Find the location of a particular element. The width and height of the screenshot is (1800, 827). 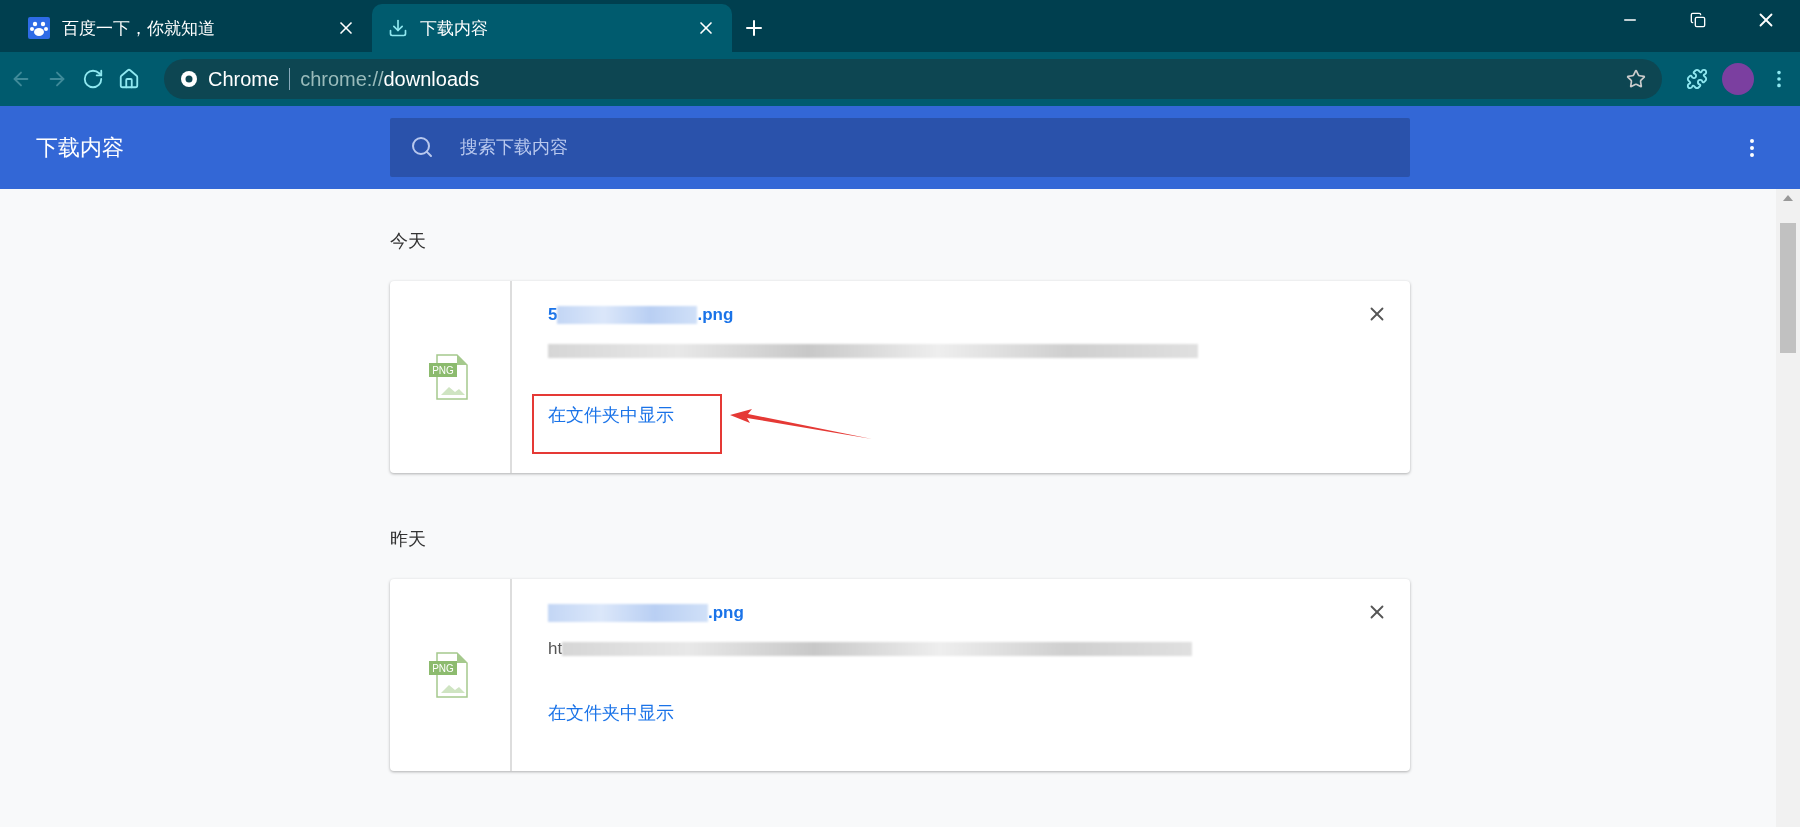

page-title: 下载内容 is located at coordinates (80, 147).